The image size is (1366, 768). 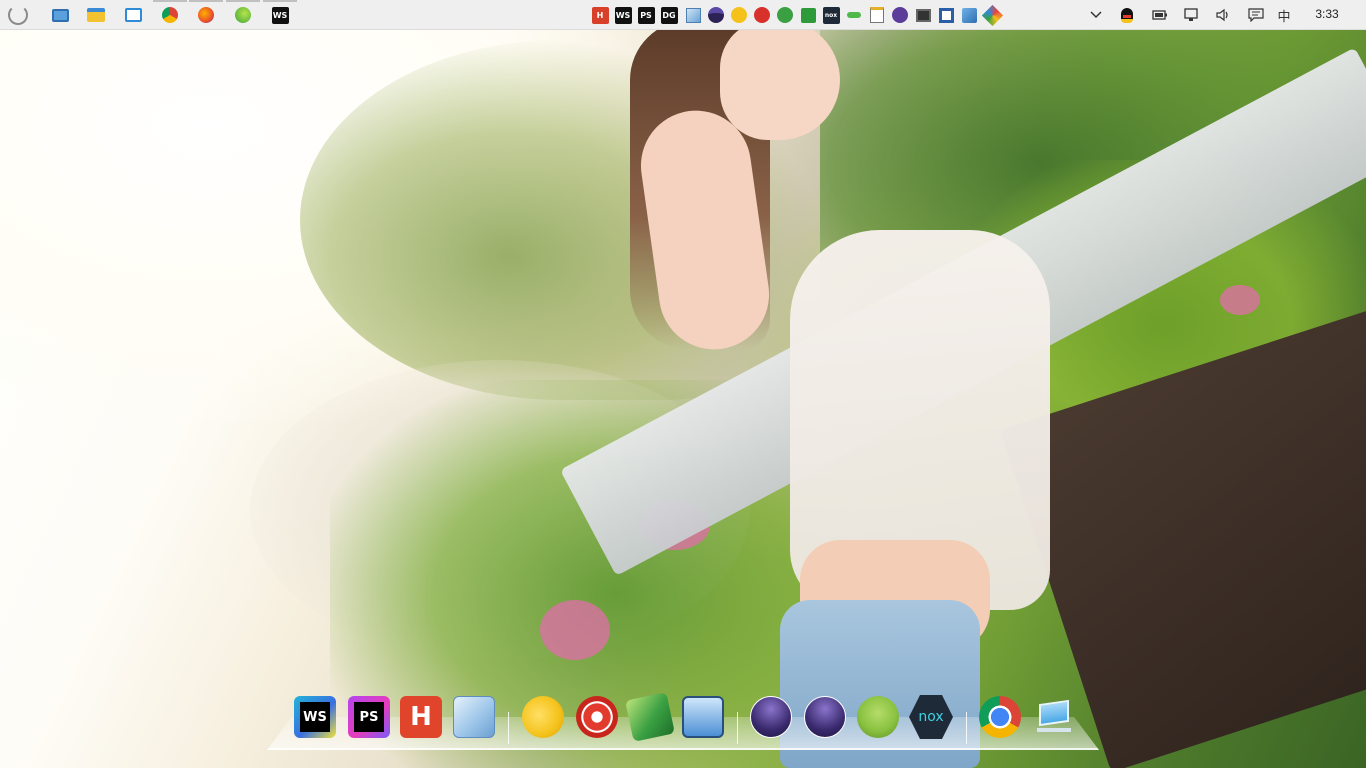 I want to click on phpstorm-tray-icon: PS, so click(x=646, y=15).